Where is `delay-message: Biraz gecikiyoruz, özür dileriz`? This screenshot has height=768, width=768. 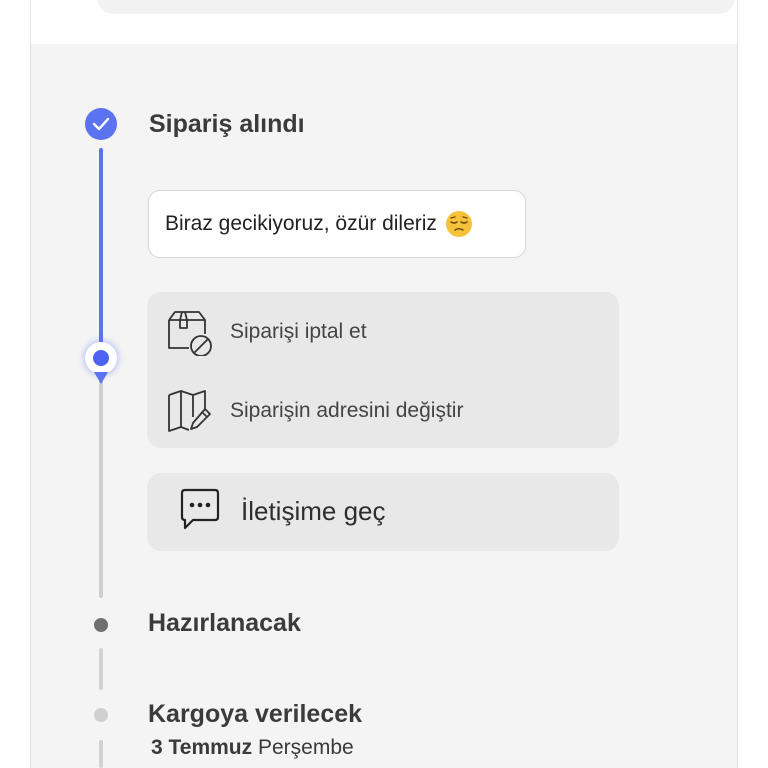
delay-message: Biraz gecikiyoruz, özür dileriz is located at coordinates (337, 224).